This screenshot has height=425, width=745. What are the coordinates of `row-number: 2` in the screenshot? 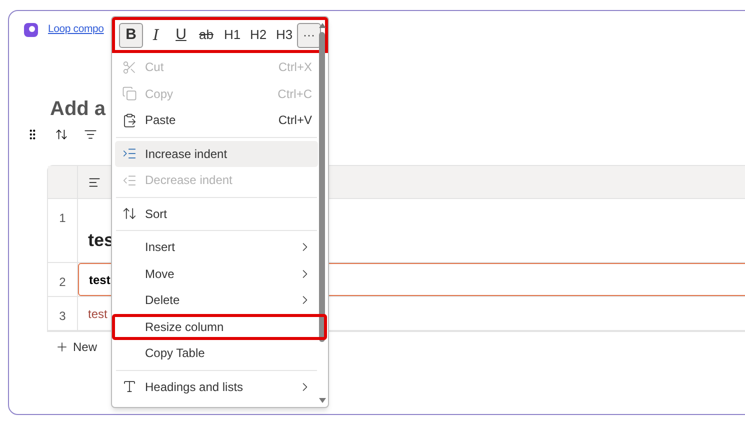 It's located at (62, 282).